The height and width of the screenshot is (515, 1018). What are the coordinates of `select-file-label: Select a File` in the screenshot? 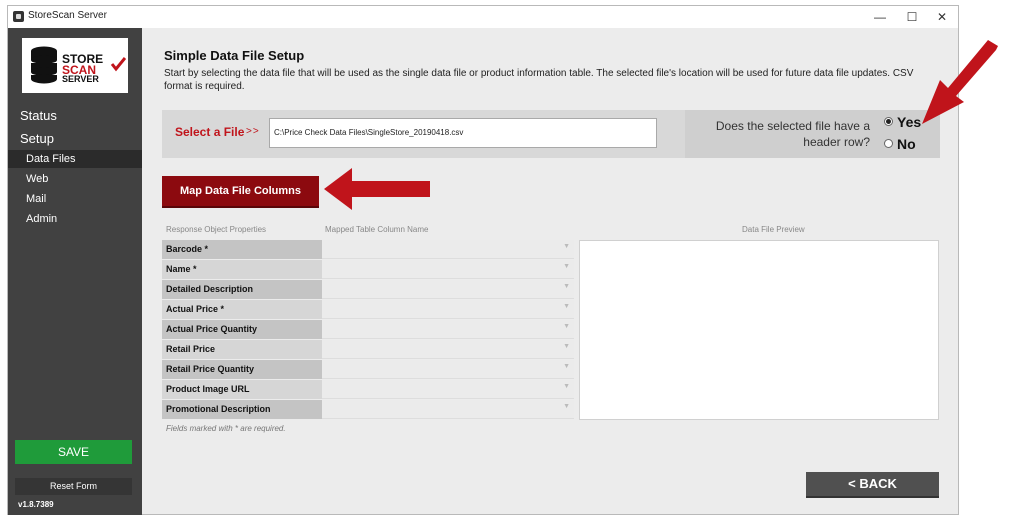 It's located at (209, 132).